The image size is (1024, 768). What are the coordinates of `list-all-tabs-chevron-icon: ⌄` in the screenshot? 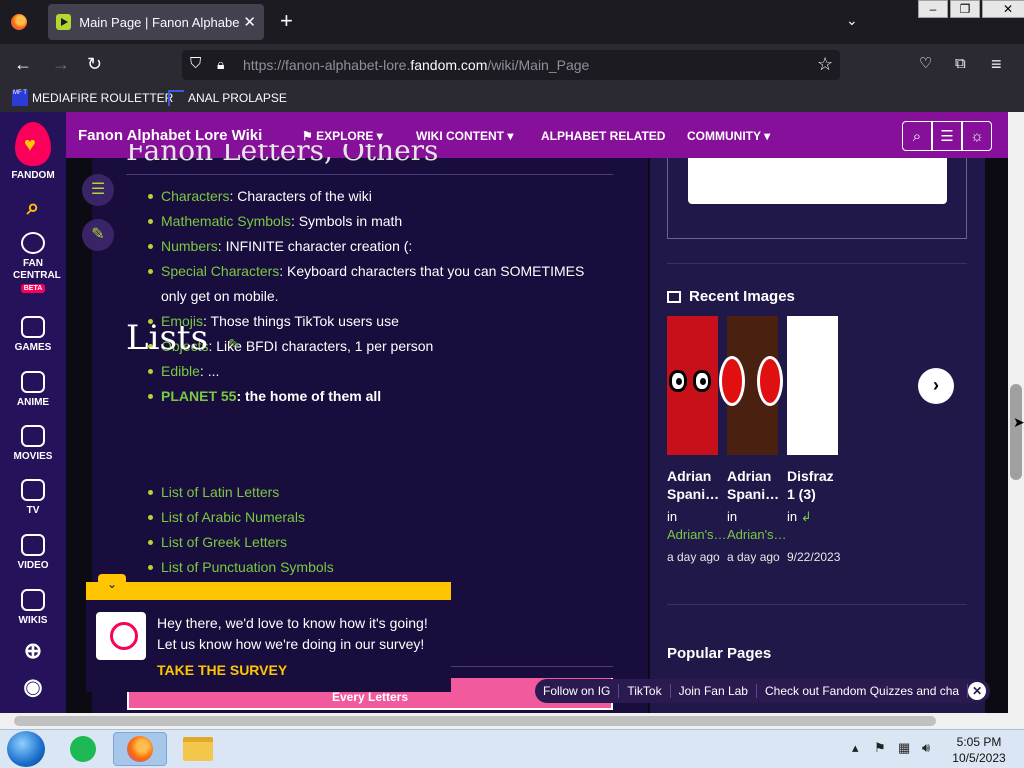 It's located at (852, 20).